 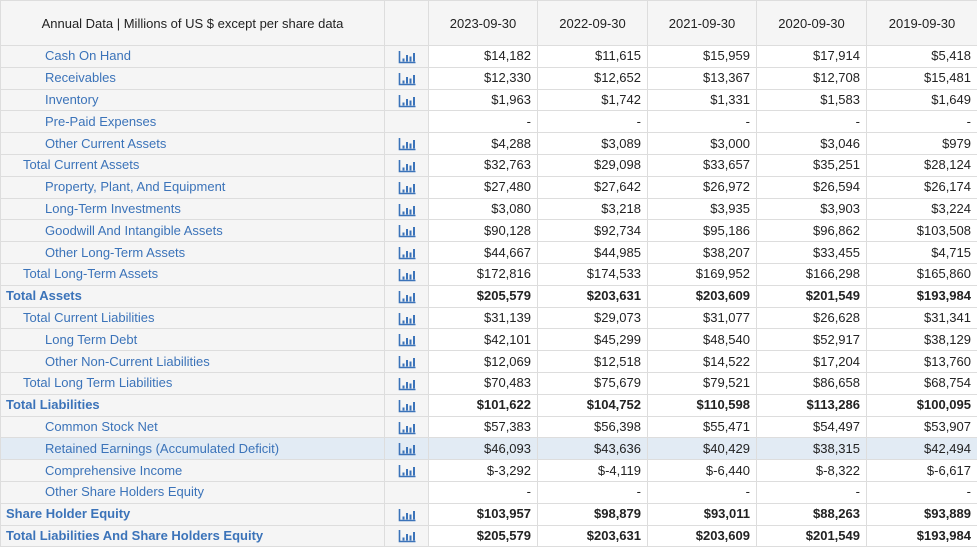 I want to click on row-label: Share Holder Equity, so click(x=193, y=514).